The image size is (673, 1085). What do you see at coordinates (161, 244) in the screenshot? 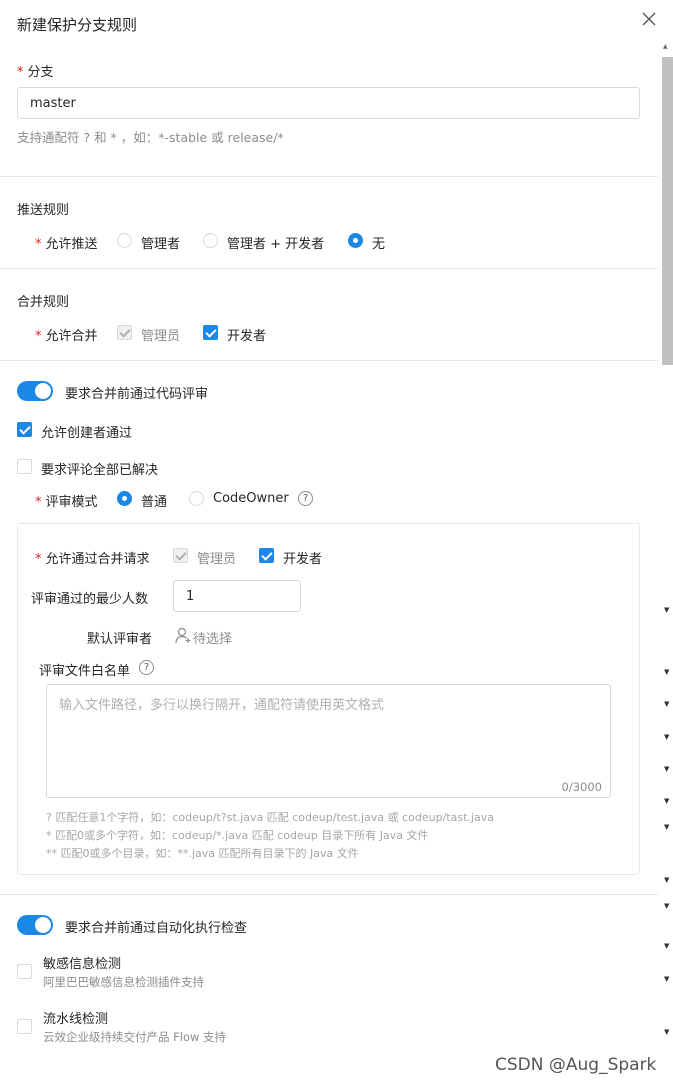
I see `push-option-label: 管理者` at bounding box center [161, 244].